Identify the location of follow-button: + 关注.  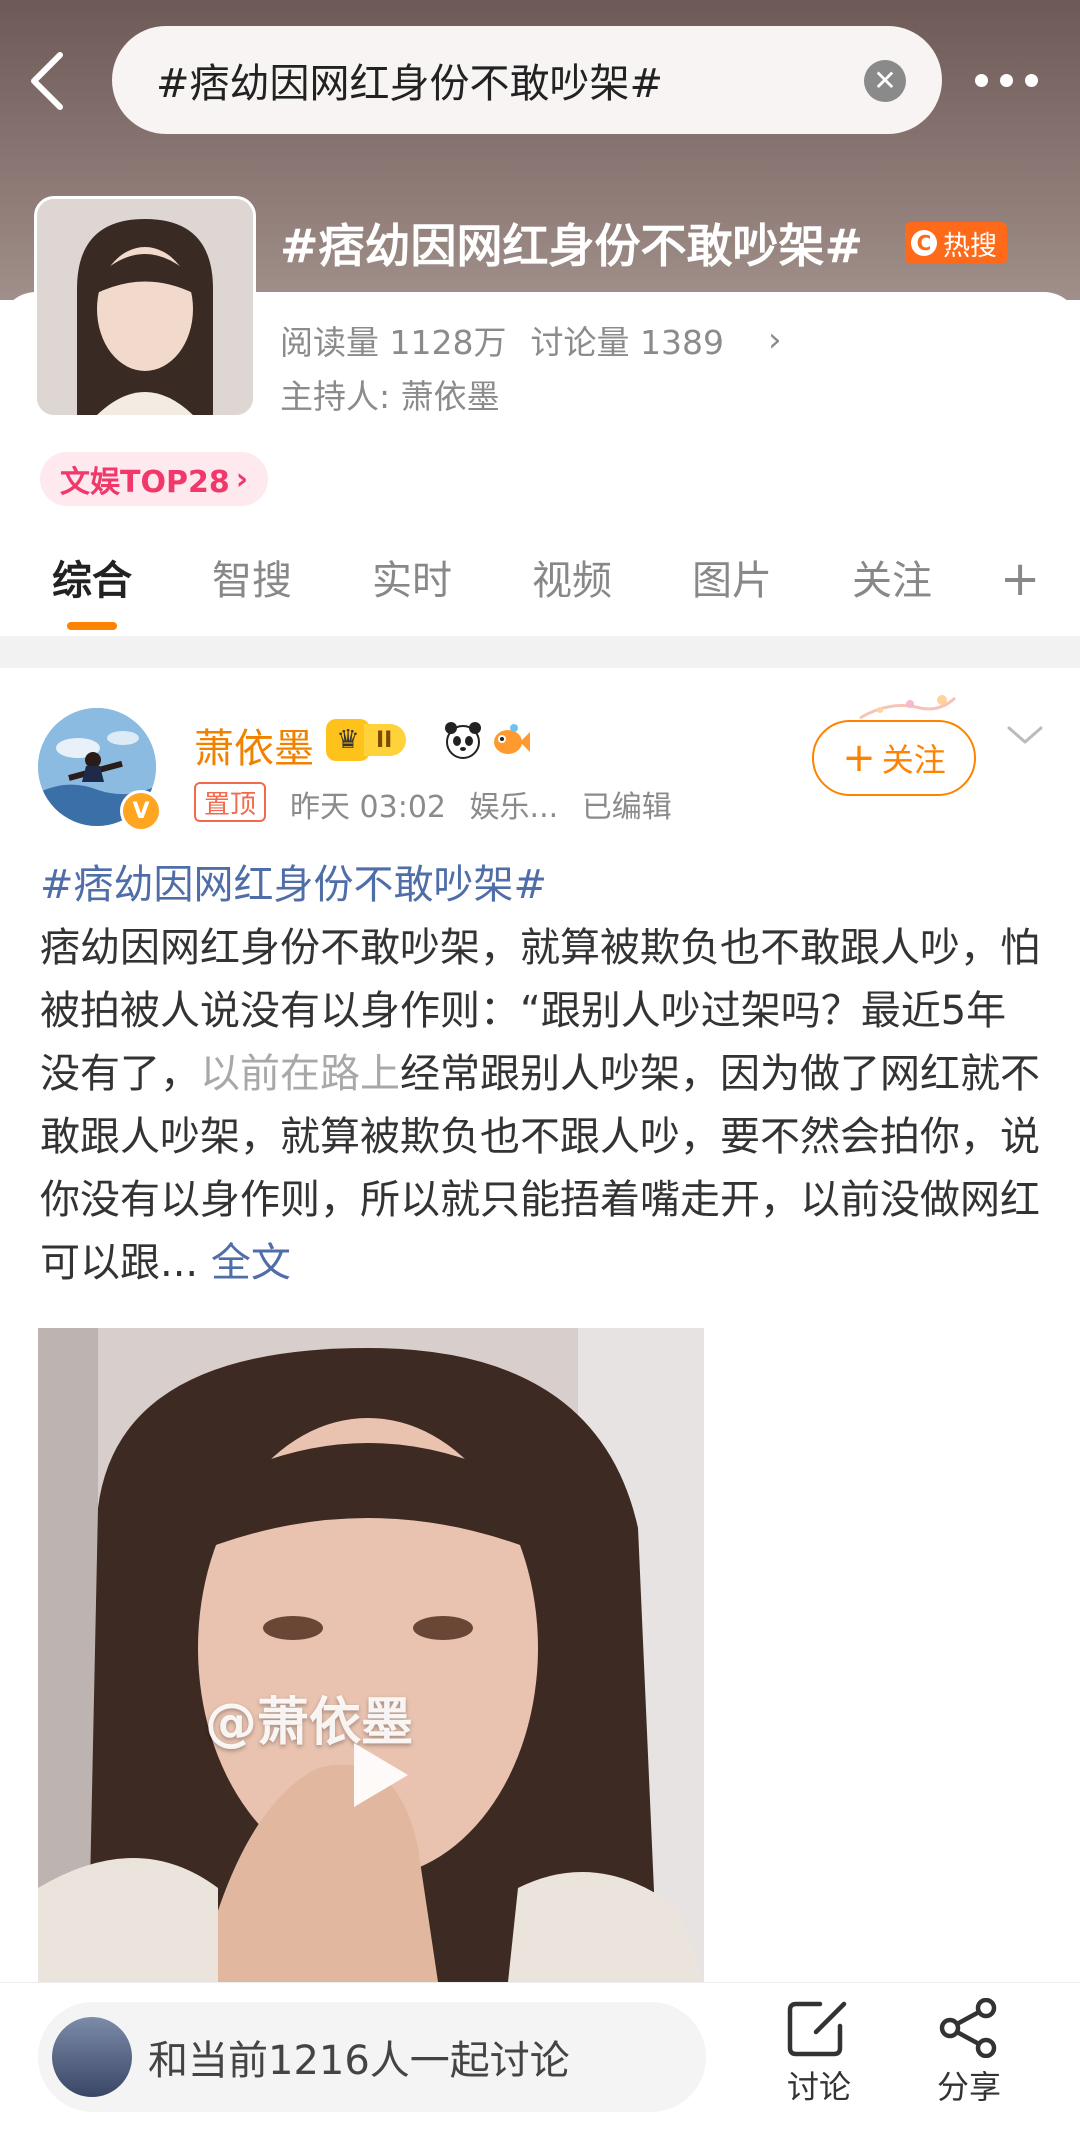
(894, 758).